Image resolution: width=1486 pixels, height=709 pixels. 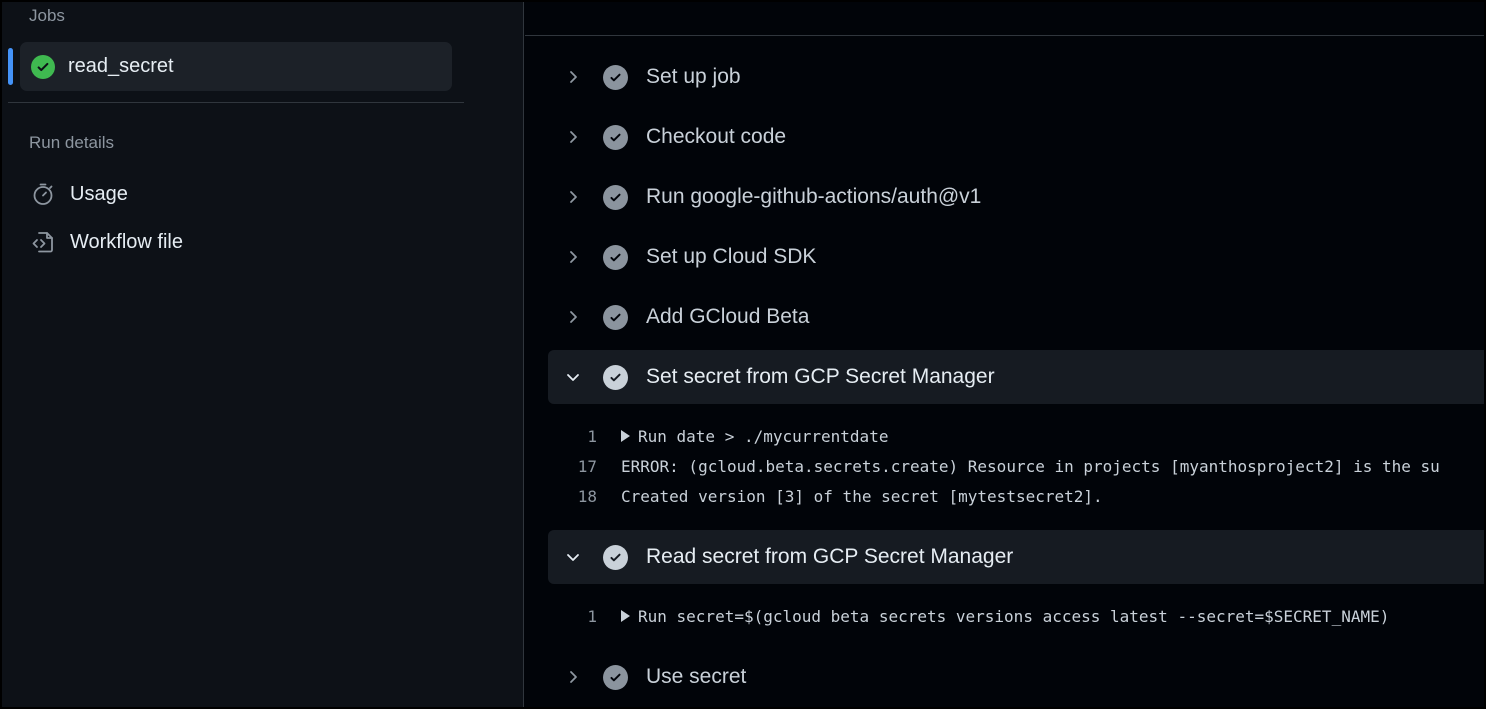 I want to click on step-name: Set secret from GCP Secret Manager, so click(x=820, y=376).